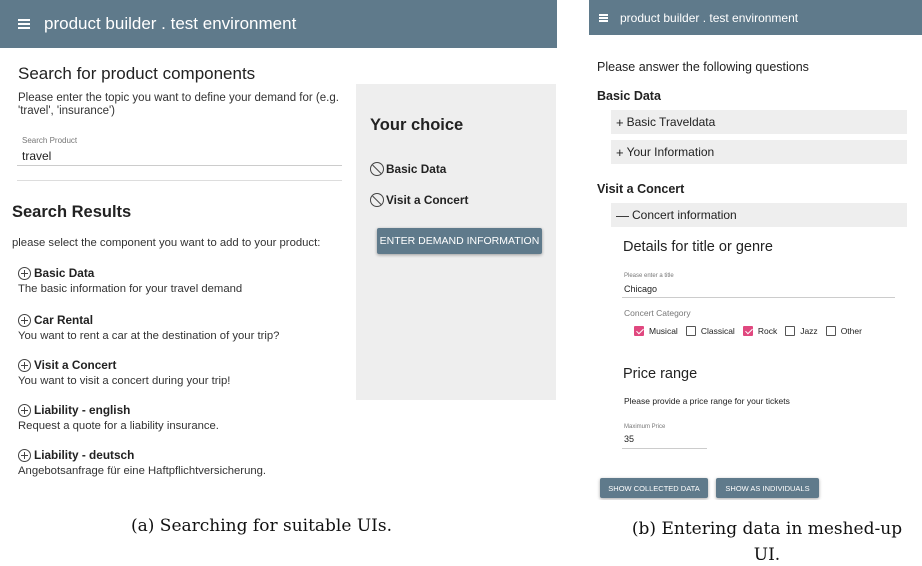 This screenshot has height=566, width=922. What do you see at coordinates (416, 169) in the screenshot?
I see `choice-label: Basic Data` at bounding box center [416, 169].